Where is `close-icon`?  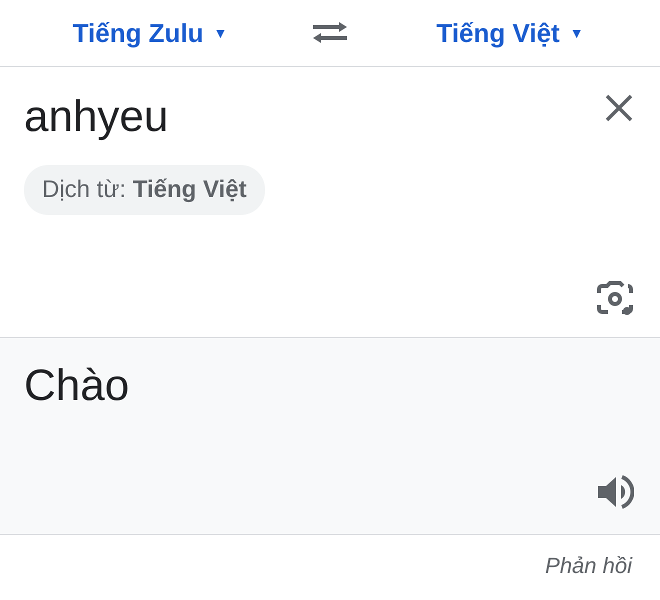 close-icon is located at coordinates (619, 108).